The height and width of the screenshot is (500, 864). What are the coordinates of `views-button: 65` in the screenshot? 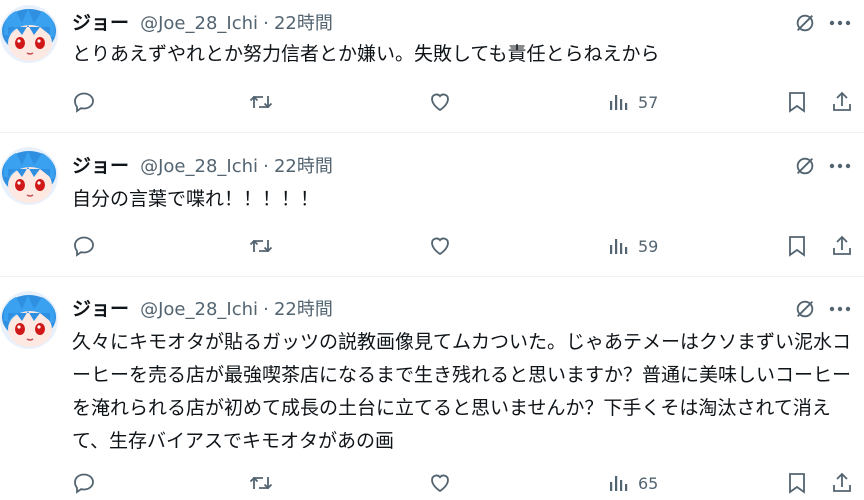 It's located at (633, 483).